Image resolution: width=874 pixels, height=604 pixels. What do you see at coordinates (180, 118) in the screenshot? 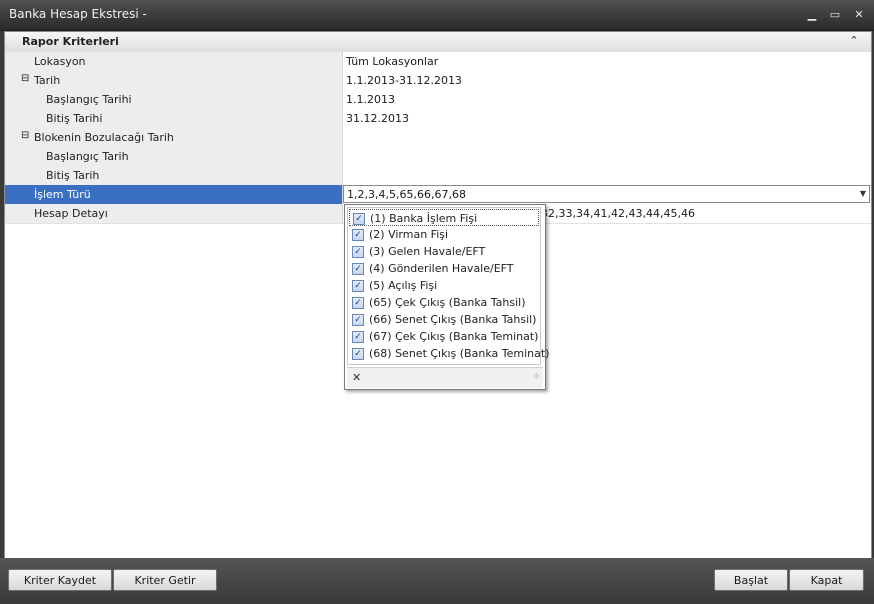
I see `row-label-cell: Bitiş Tarihi` at bounding box center [180, 118].